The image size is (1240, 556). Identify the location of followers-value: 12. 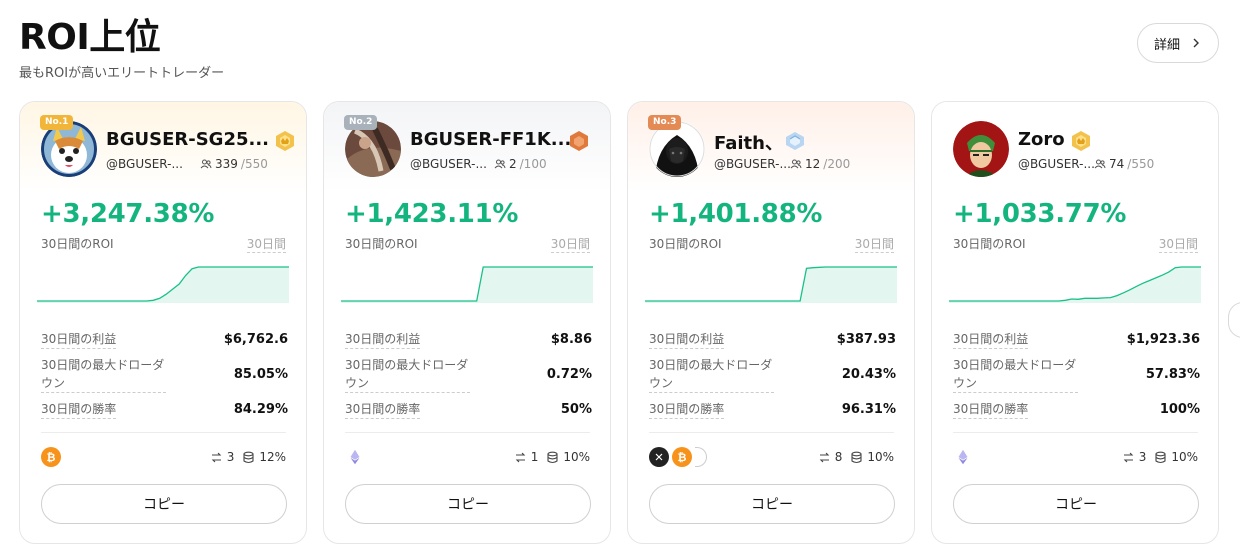
(813, 164).